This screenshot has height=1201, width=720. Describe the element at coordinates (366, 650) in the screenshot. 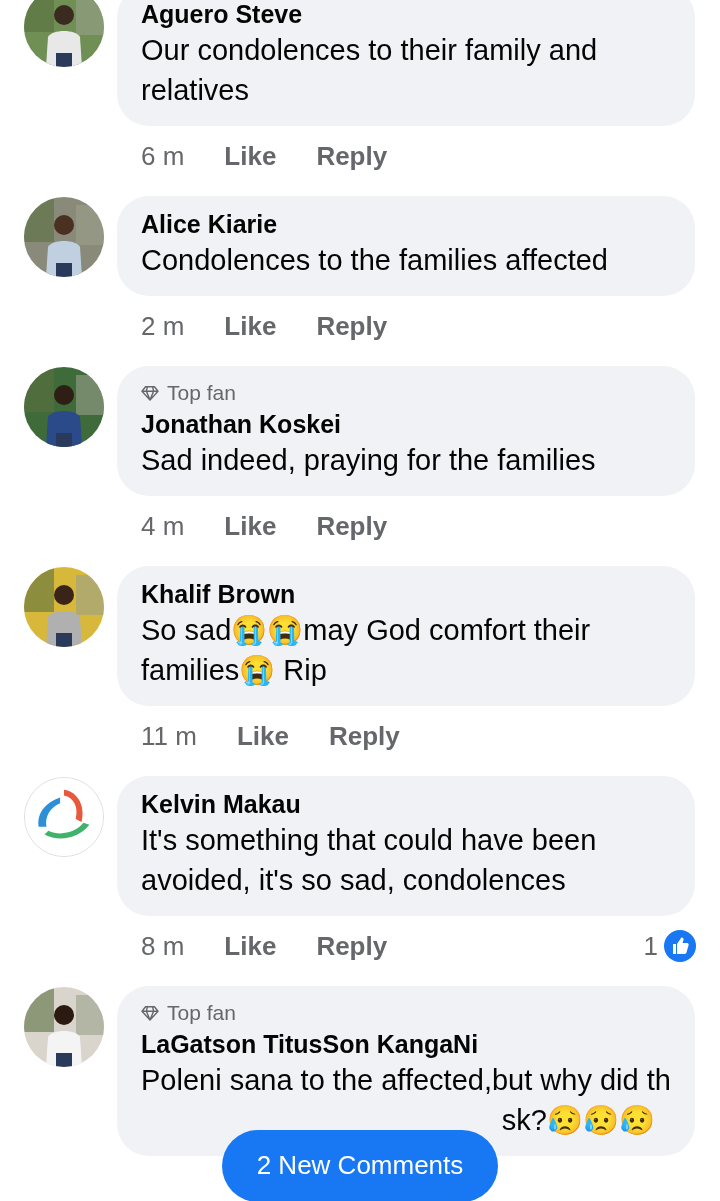

I see `comment-text: So sad😭😭may God comfort their families😭 Rip` at that location.